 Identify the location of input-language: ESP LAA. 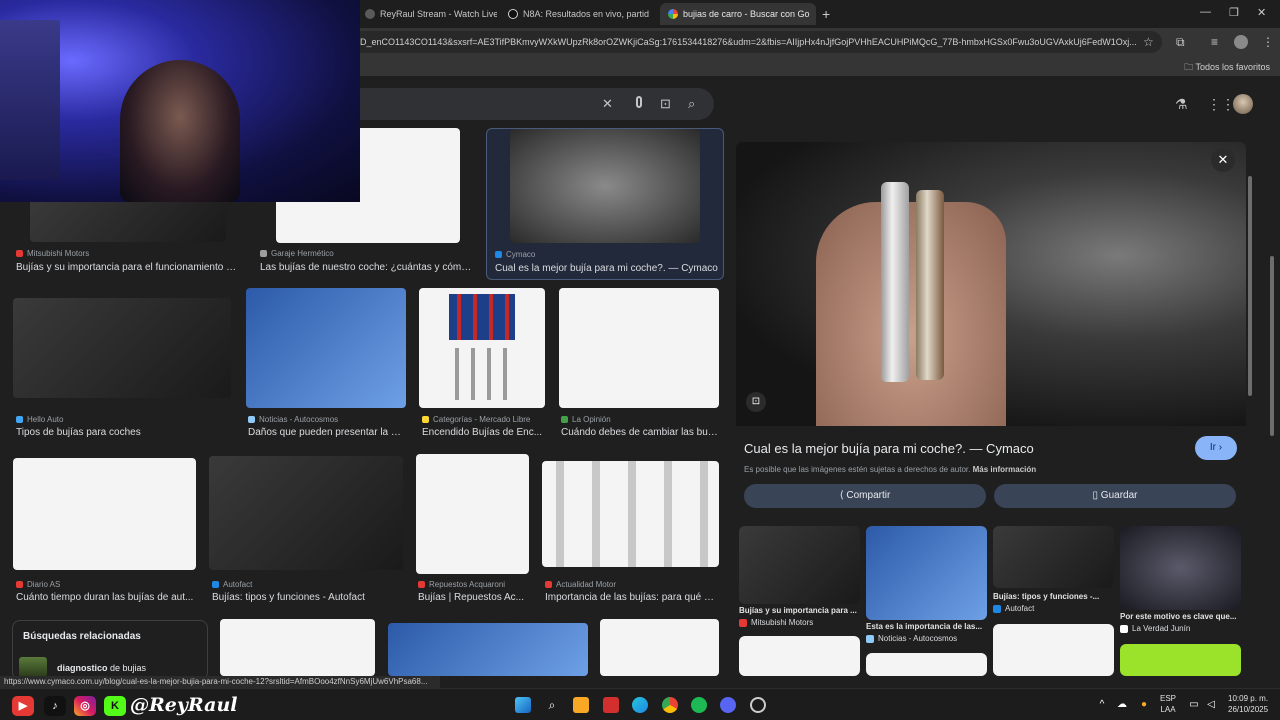
(1168, 704).